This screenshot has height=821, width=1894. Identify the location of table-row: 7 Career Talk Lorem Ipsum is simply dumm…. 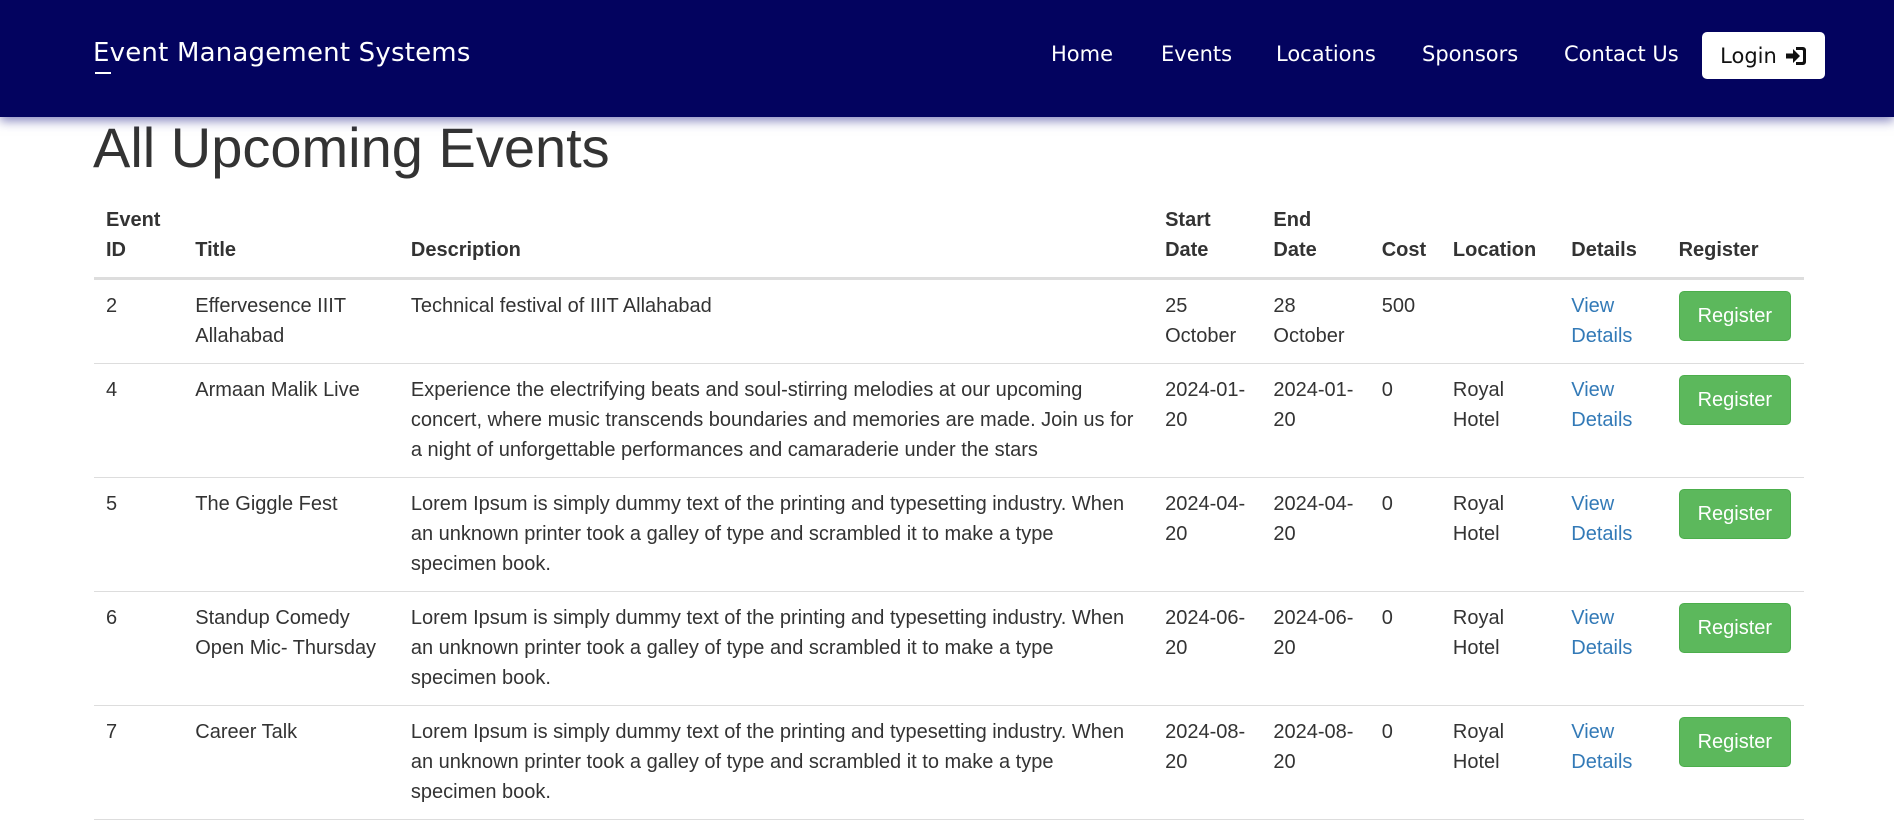
(949, 762).